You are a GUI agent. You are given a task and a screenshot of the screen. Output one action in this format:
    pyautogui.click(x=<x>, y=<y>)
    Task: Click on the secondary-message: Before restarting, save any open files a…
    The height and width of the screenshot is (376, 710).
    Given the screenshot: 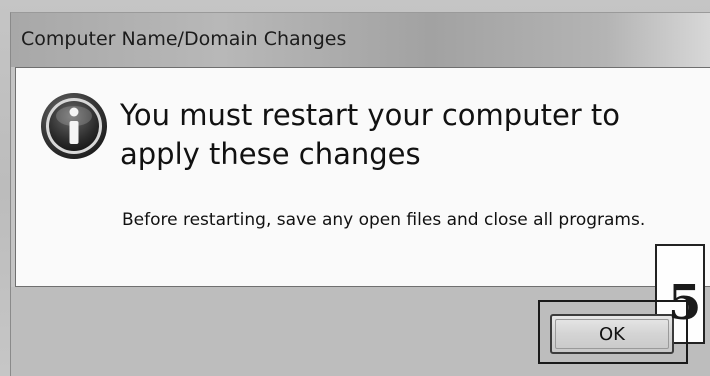 What is the action you would take?
    pyautogui.click(x=384, y=220)
    